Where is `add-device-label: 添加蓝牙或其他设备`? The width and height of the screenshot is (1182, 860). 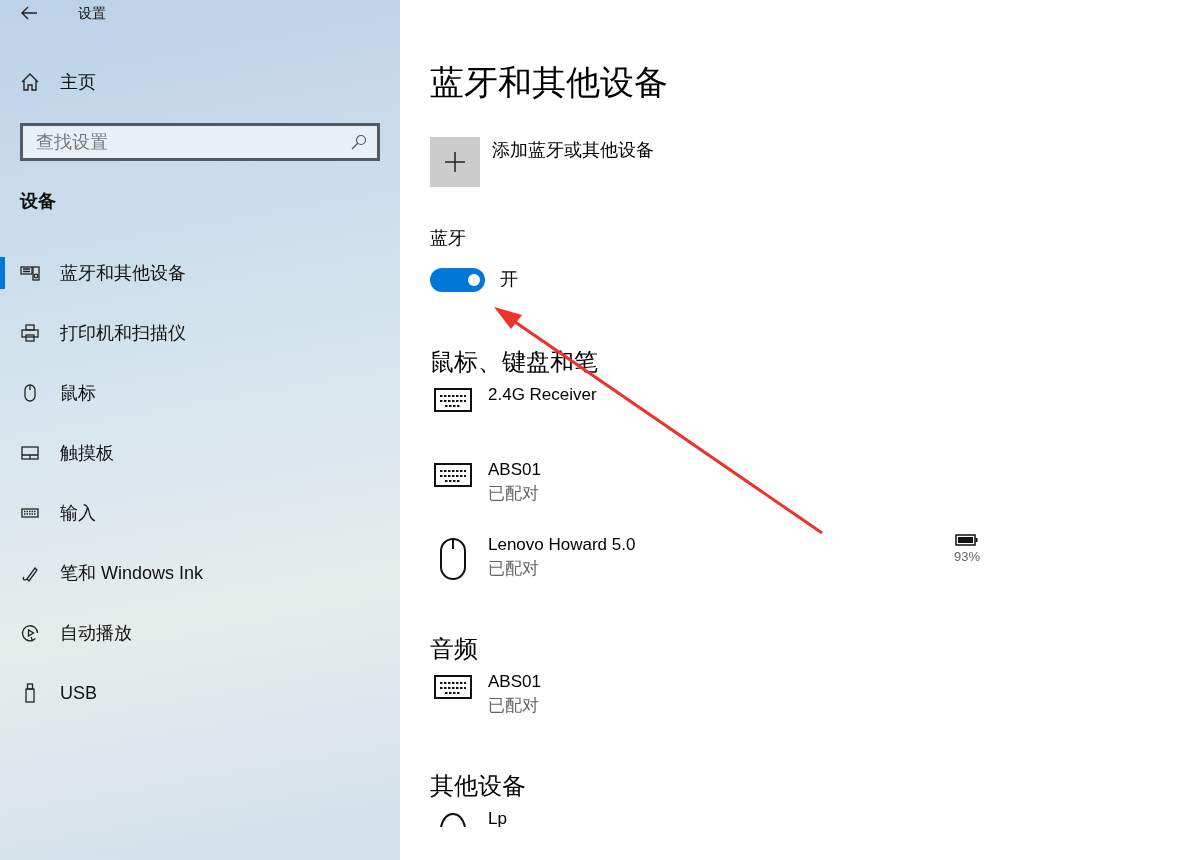
add-device-label: 添加蓝牙或其他设备 is located at coordinates (573, 150).